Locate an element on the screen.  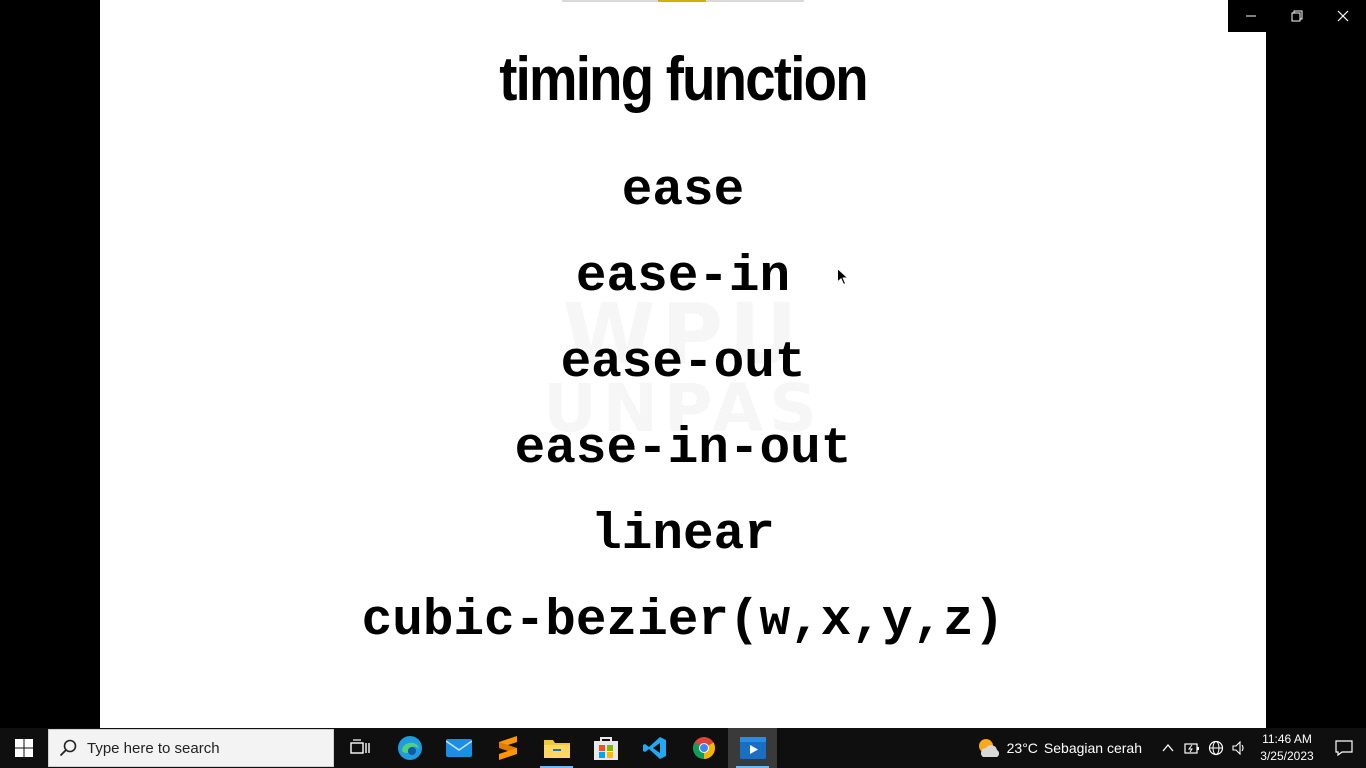
taskbar-app-task-view is located at coordinates (360, 748).